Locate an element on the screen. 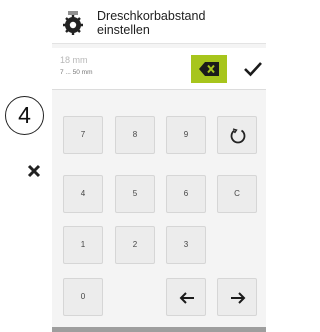 The width and height of the screenshot is (320, 332). cursor-right-button is located at coordinates (237, 297).